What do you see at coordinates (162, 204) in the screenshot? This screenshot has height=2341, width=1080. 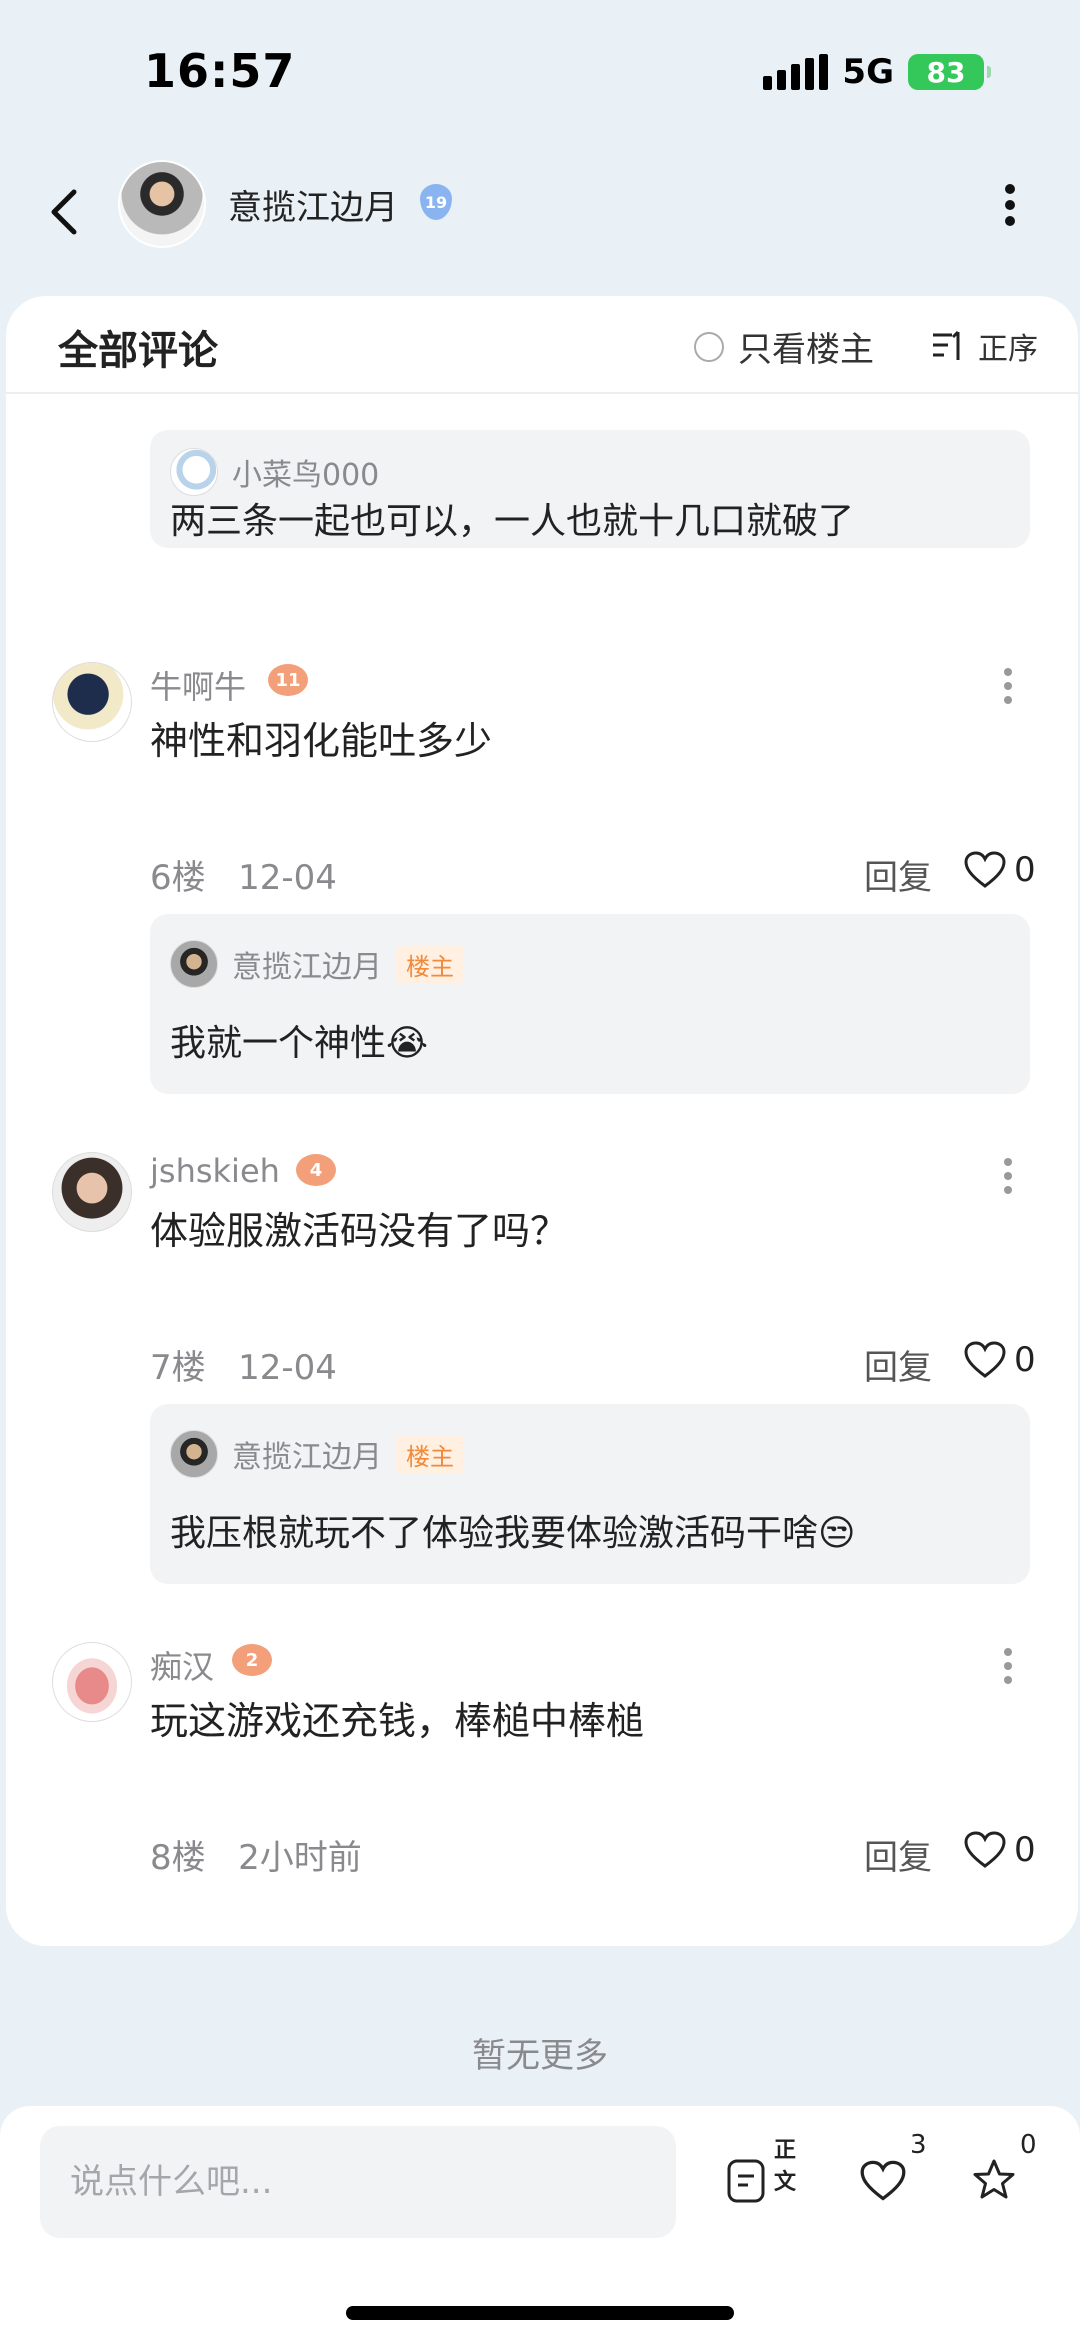 I see `author-avatar` at bounding box center [162, 204].